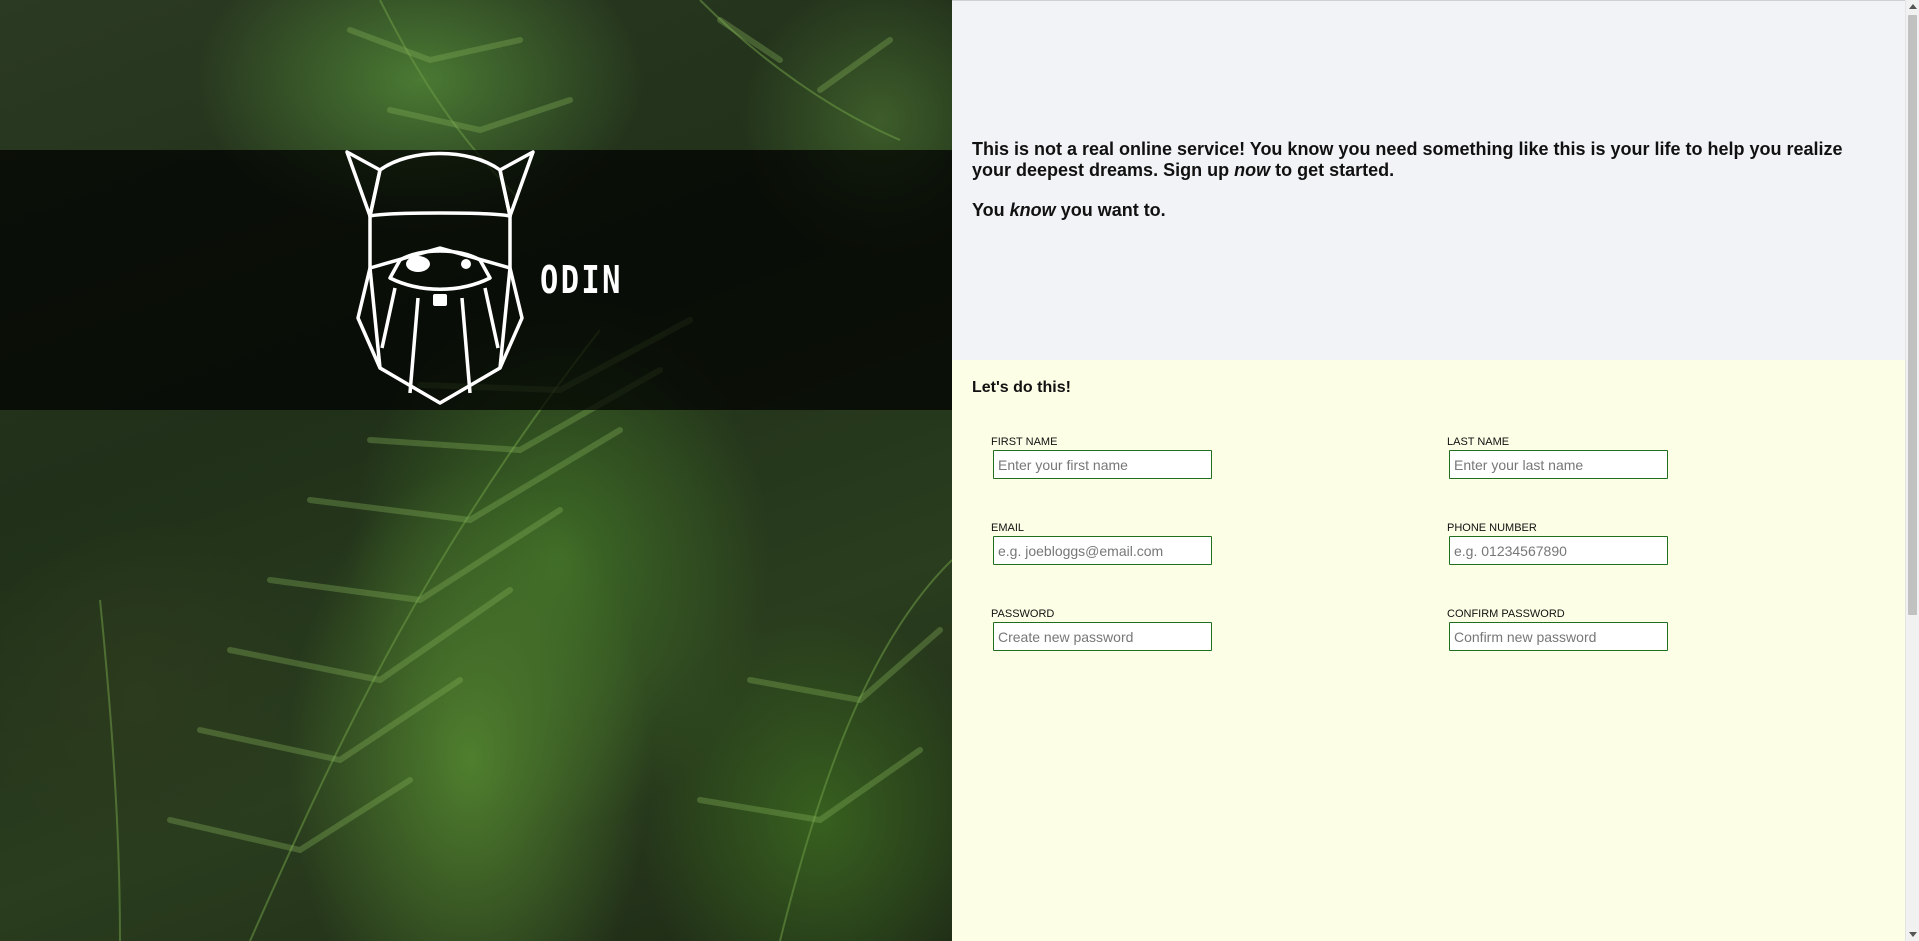 The width and height of the screenshot is (1919, 941). I want to click on tagline-text-b: you want to., so click(1110, 210).